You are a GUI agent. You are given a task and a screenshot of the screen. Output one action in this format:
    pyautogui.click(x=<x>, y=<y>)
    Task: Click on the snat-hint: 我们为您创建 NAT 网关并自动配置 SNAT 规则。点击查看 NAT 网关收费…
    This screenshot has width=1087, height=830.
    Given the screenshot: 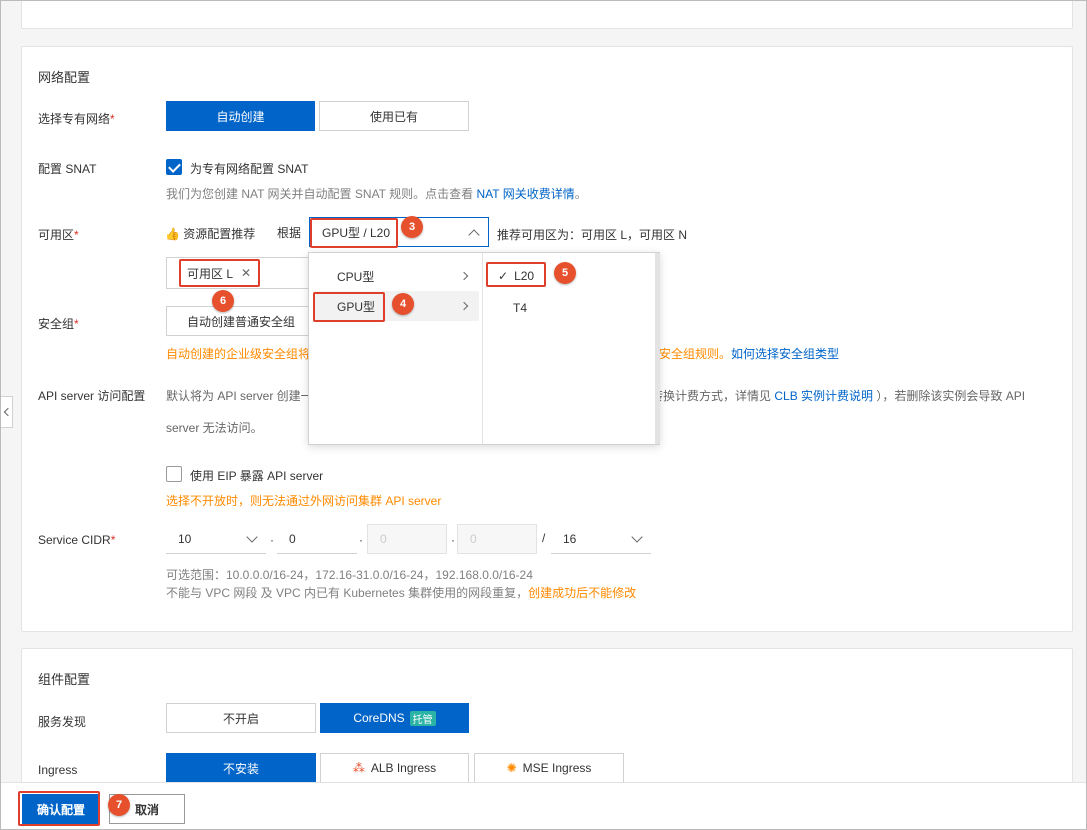 What is the action you would take?
    pyautogui.click(x=376, y=194)
    